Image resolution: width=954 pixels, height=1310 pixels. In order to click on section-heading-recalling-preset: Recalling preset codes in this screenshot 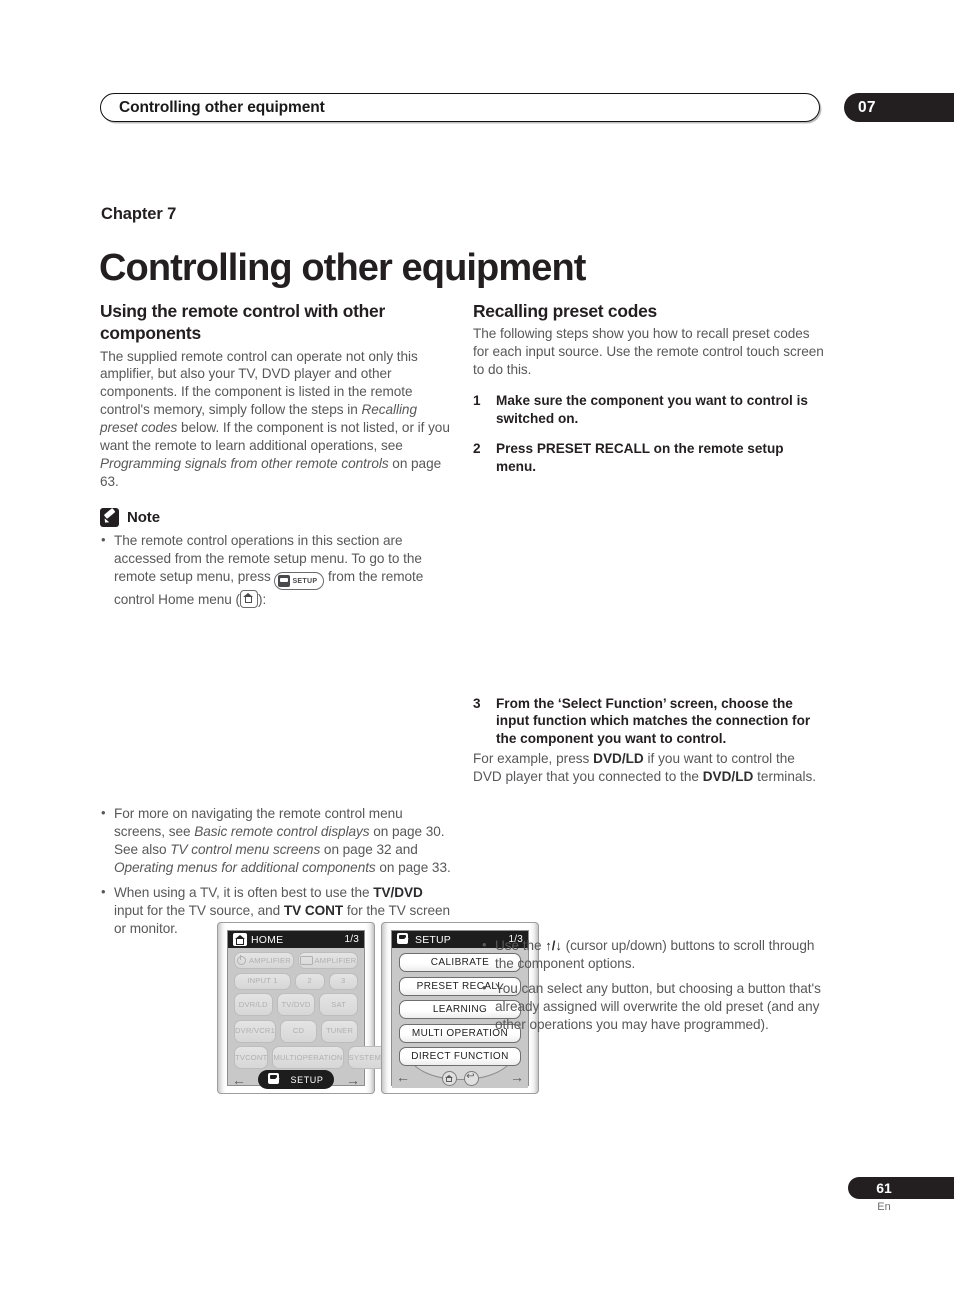, I will do `click(565, 311)`.